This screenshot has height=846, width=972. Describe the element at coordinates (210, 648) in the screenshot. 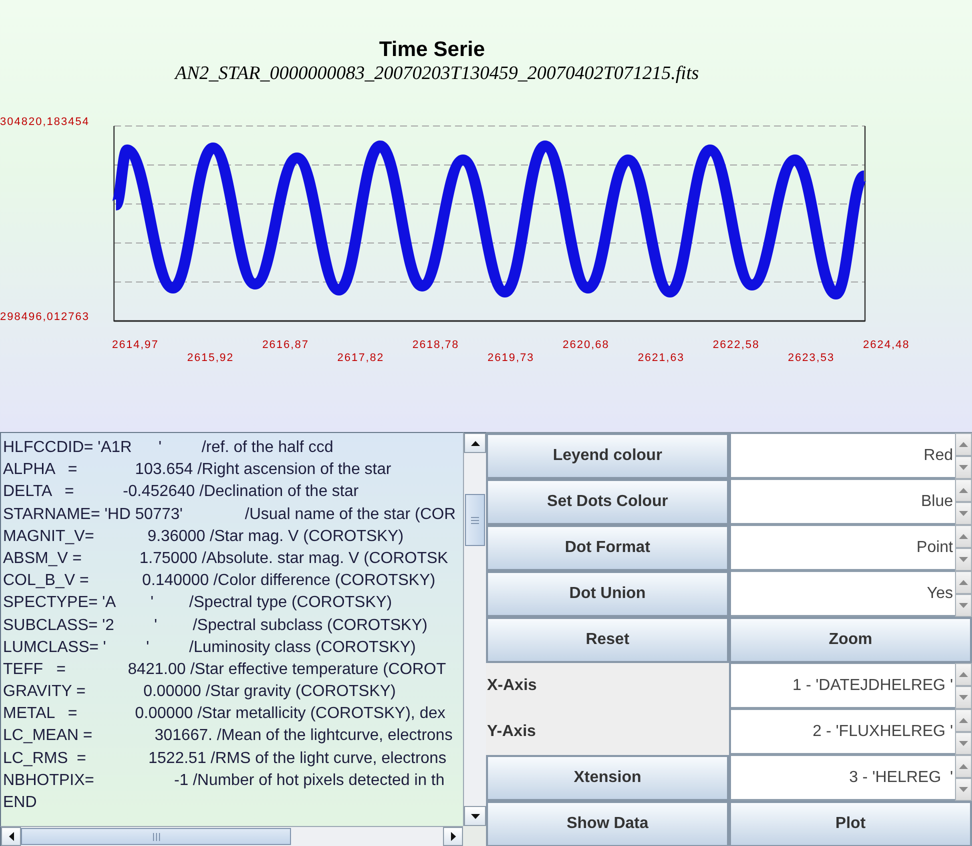

I see `header-line: LUMCLASS= ' ' /Luminosity class (COROTSKY)` at that location.